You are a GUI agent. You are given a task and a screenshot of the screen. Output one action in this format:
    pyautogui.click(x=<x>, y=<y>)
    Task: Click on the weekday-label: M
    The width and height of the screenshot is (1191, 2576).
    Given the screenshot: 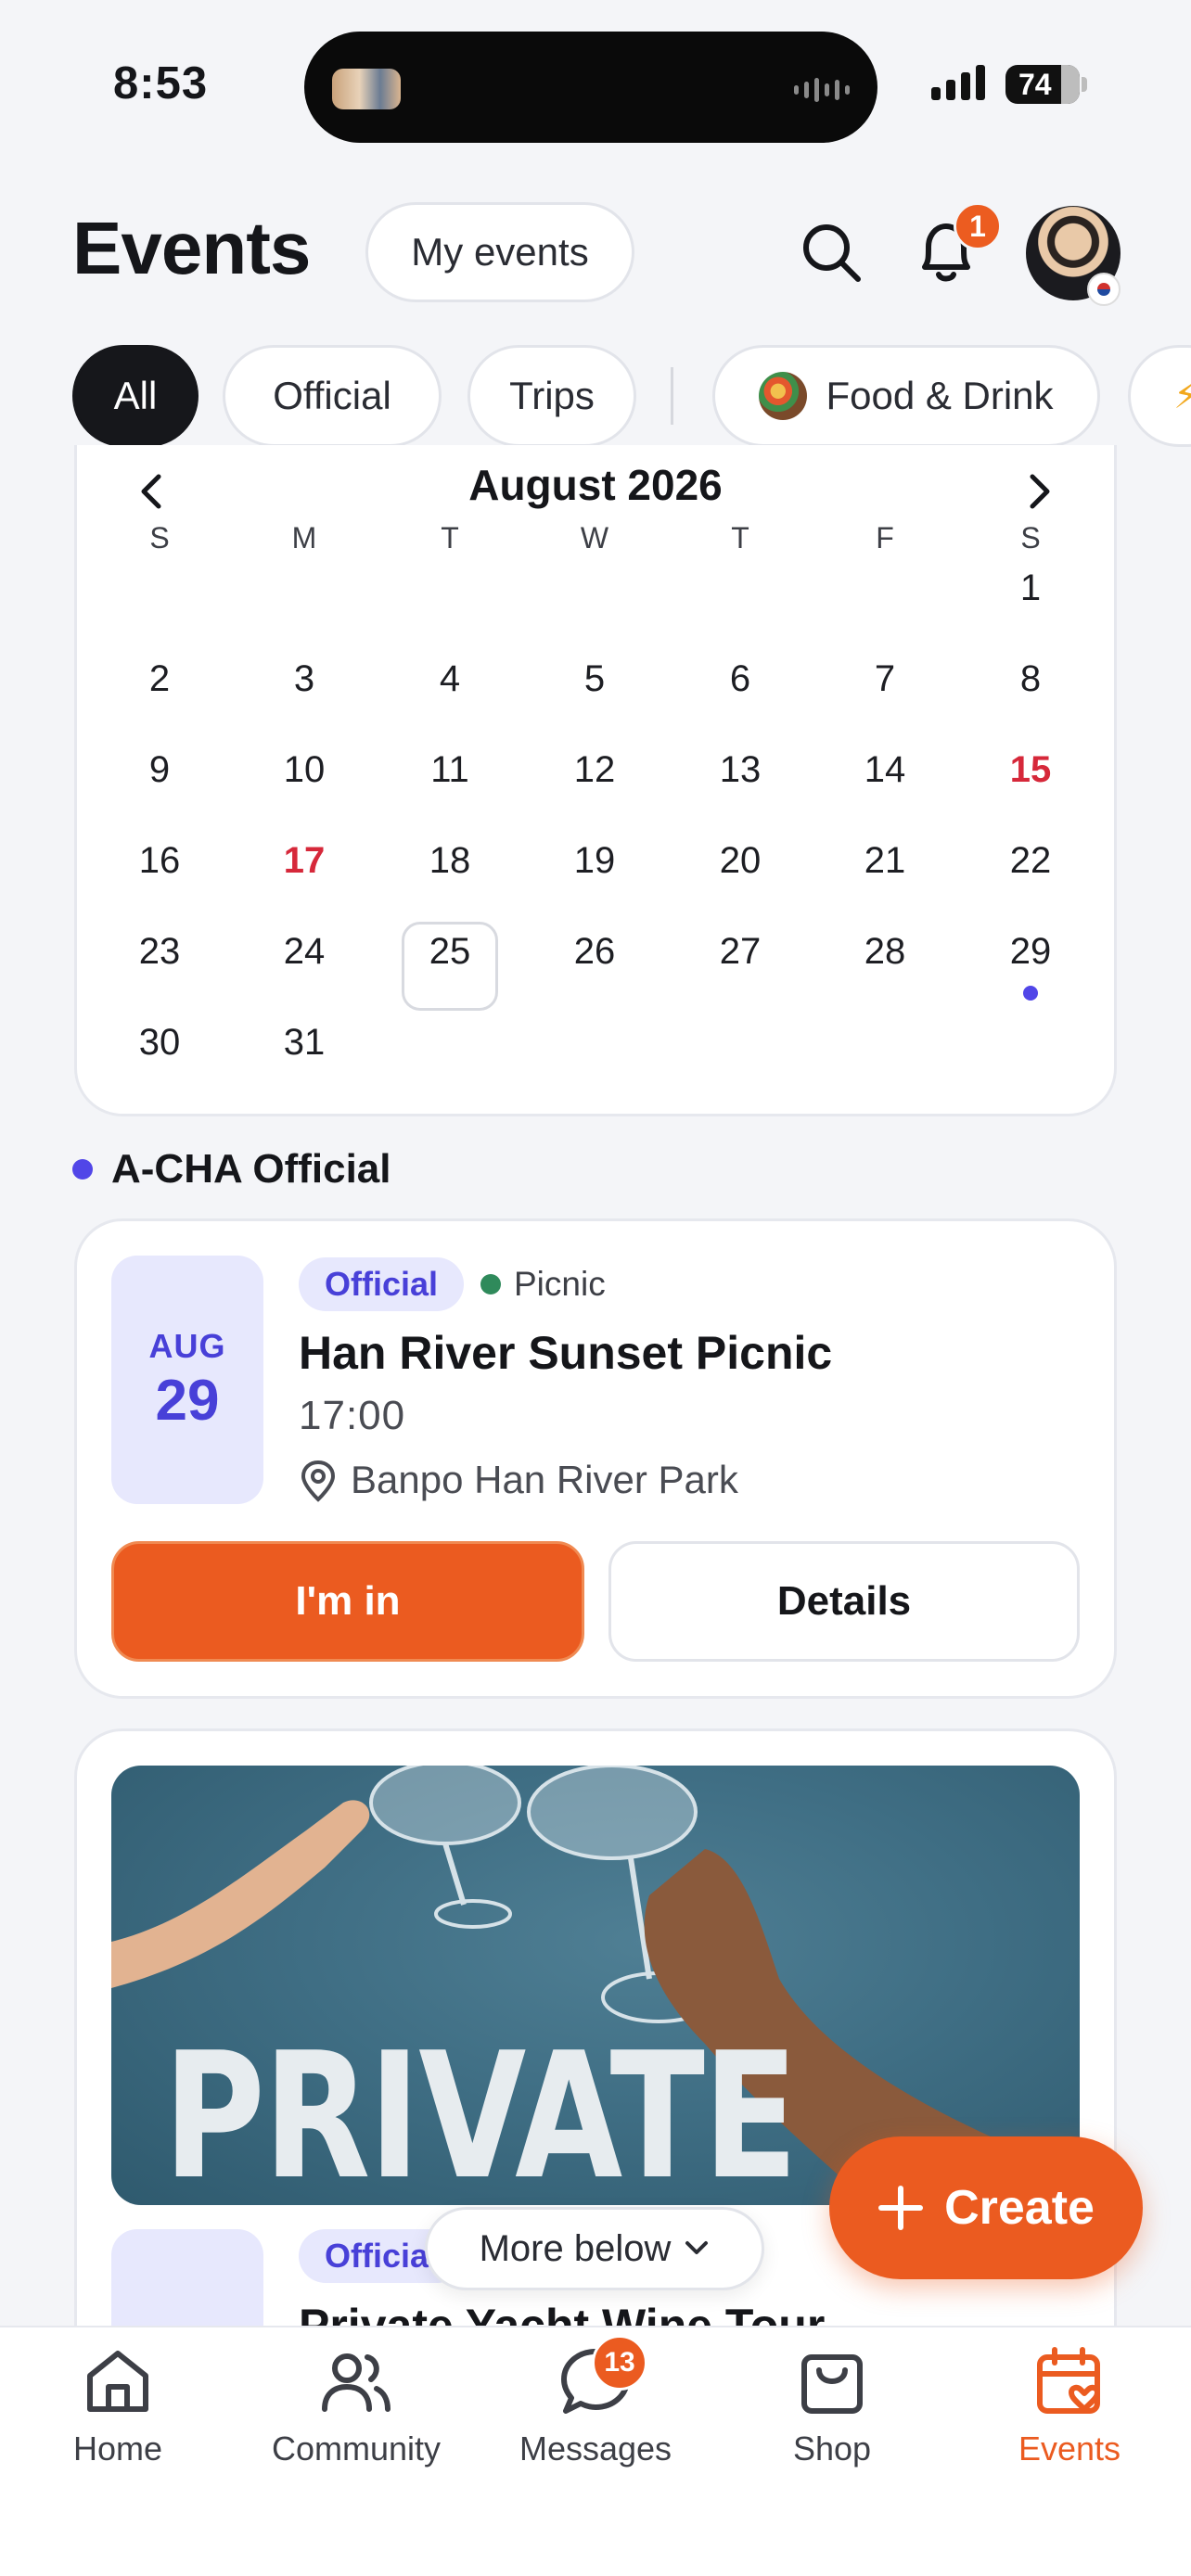 What is the action you would take?
    pyautogui.click(x=304, y=538)
    